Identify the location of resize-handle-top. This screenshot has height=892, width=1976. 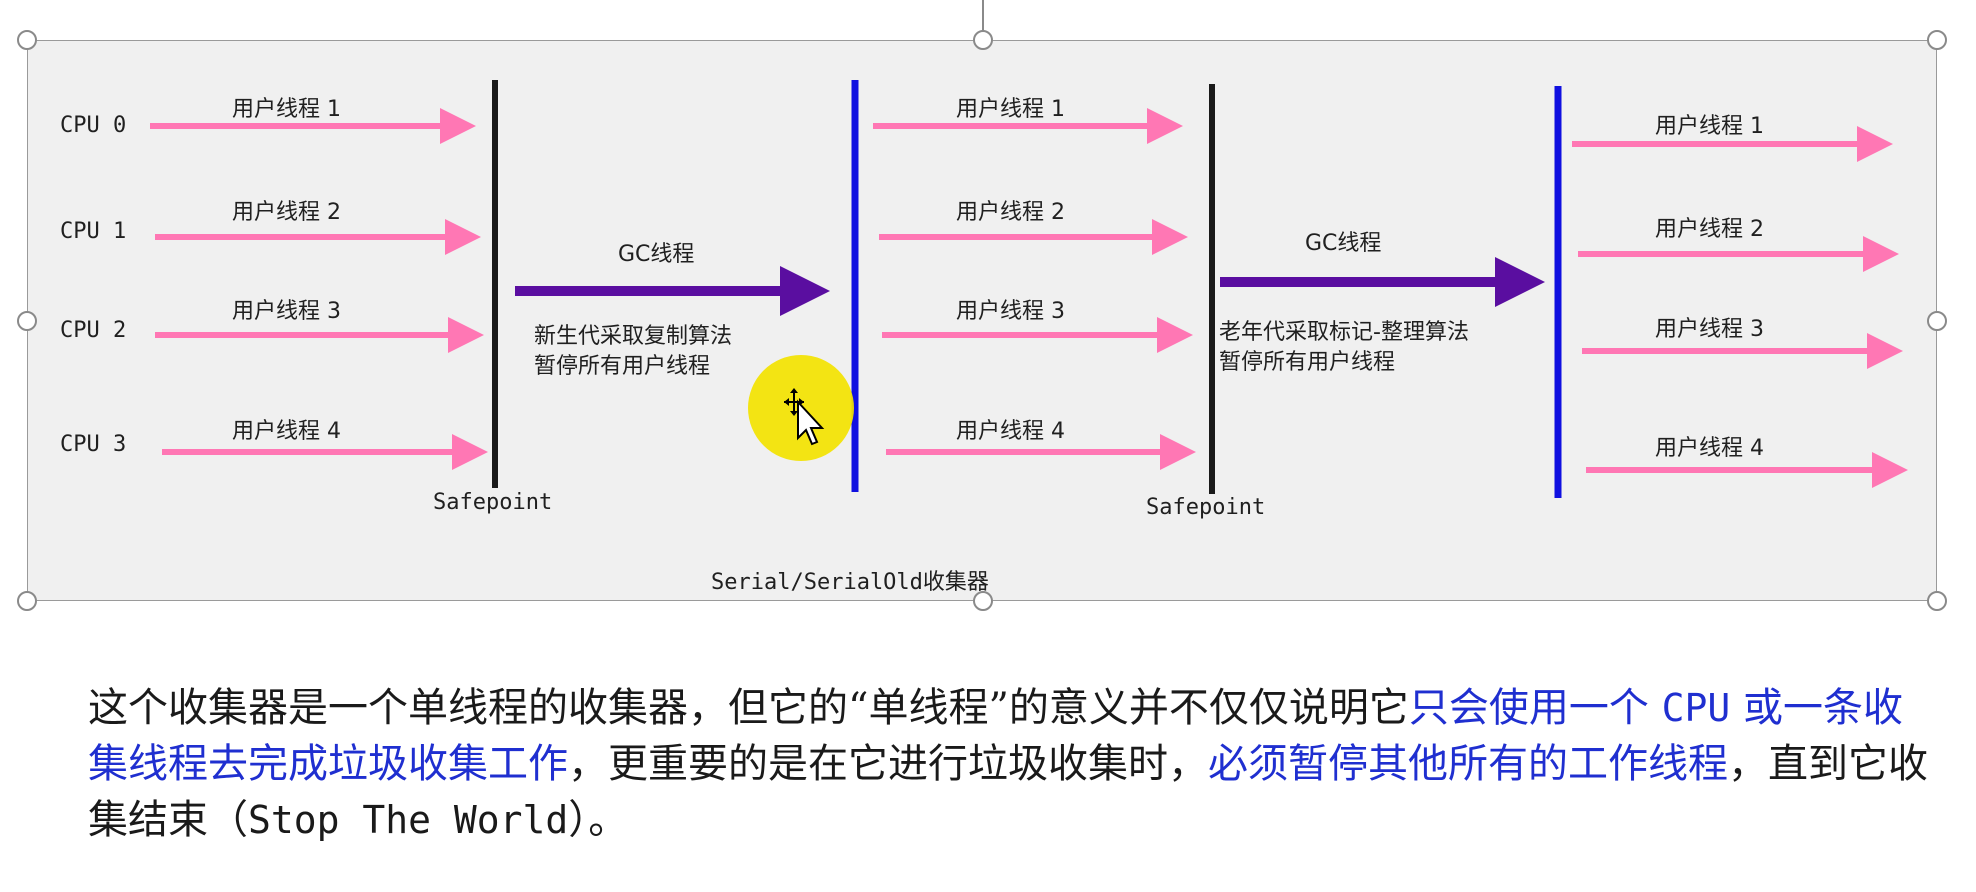
(983, 40).